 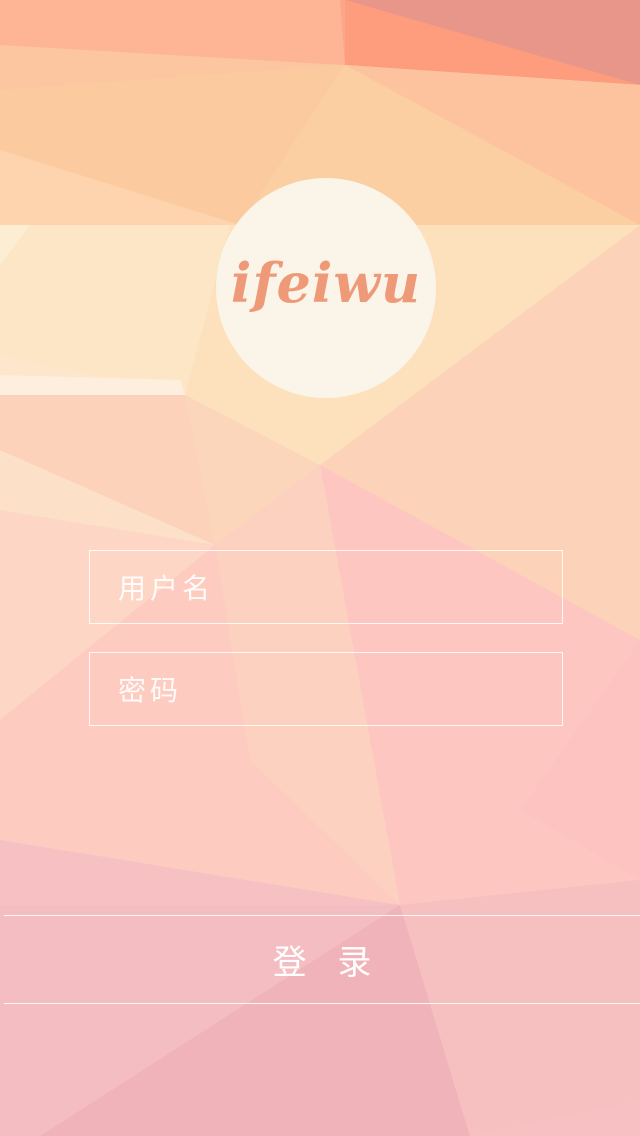 I want to click on username-placeholder: 用户名, so click(x=166, y=588).